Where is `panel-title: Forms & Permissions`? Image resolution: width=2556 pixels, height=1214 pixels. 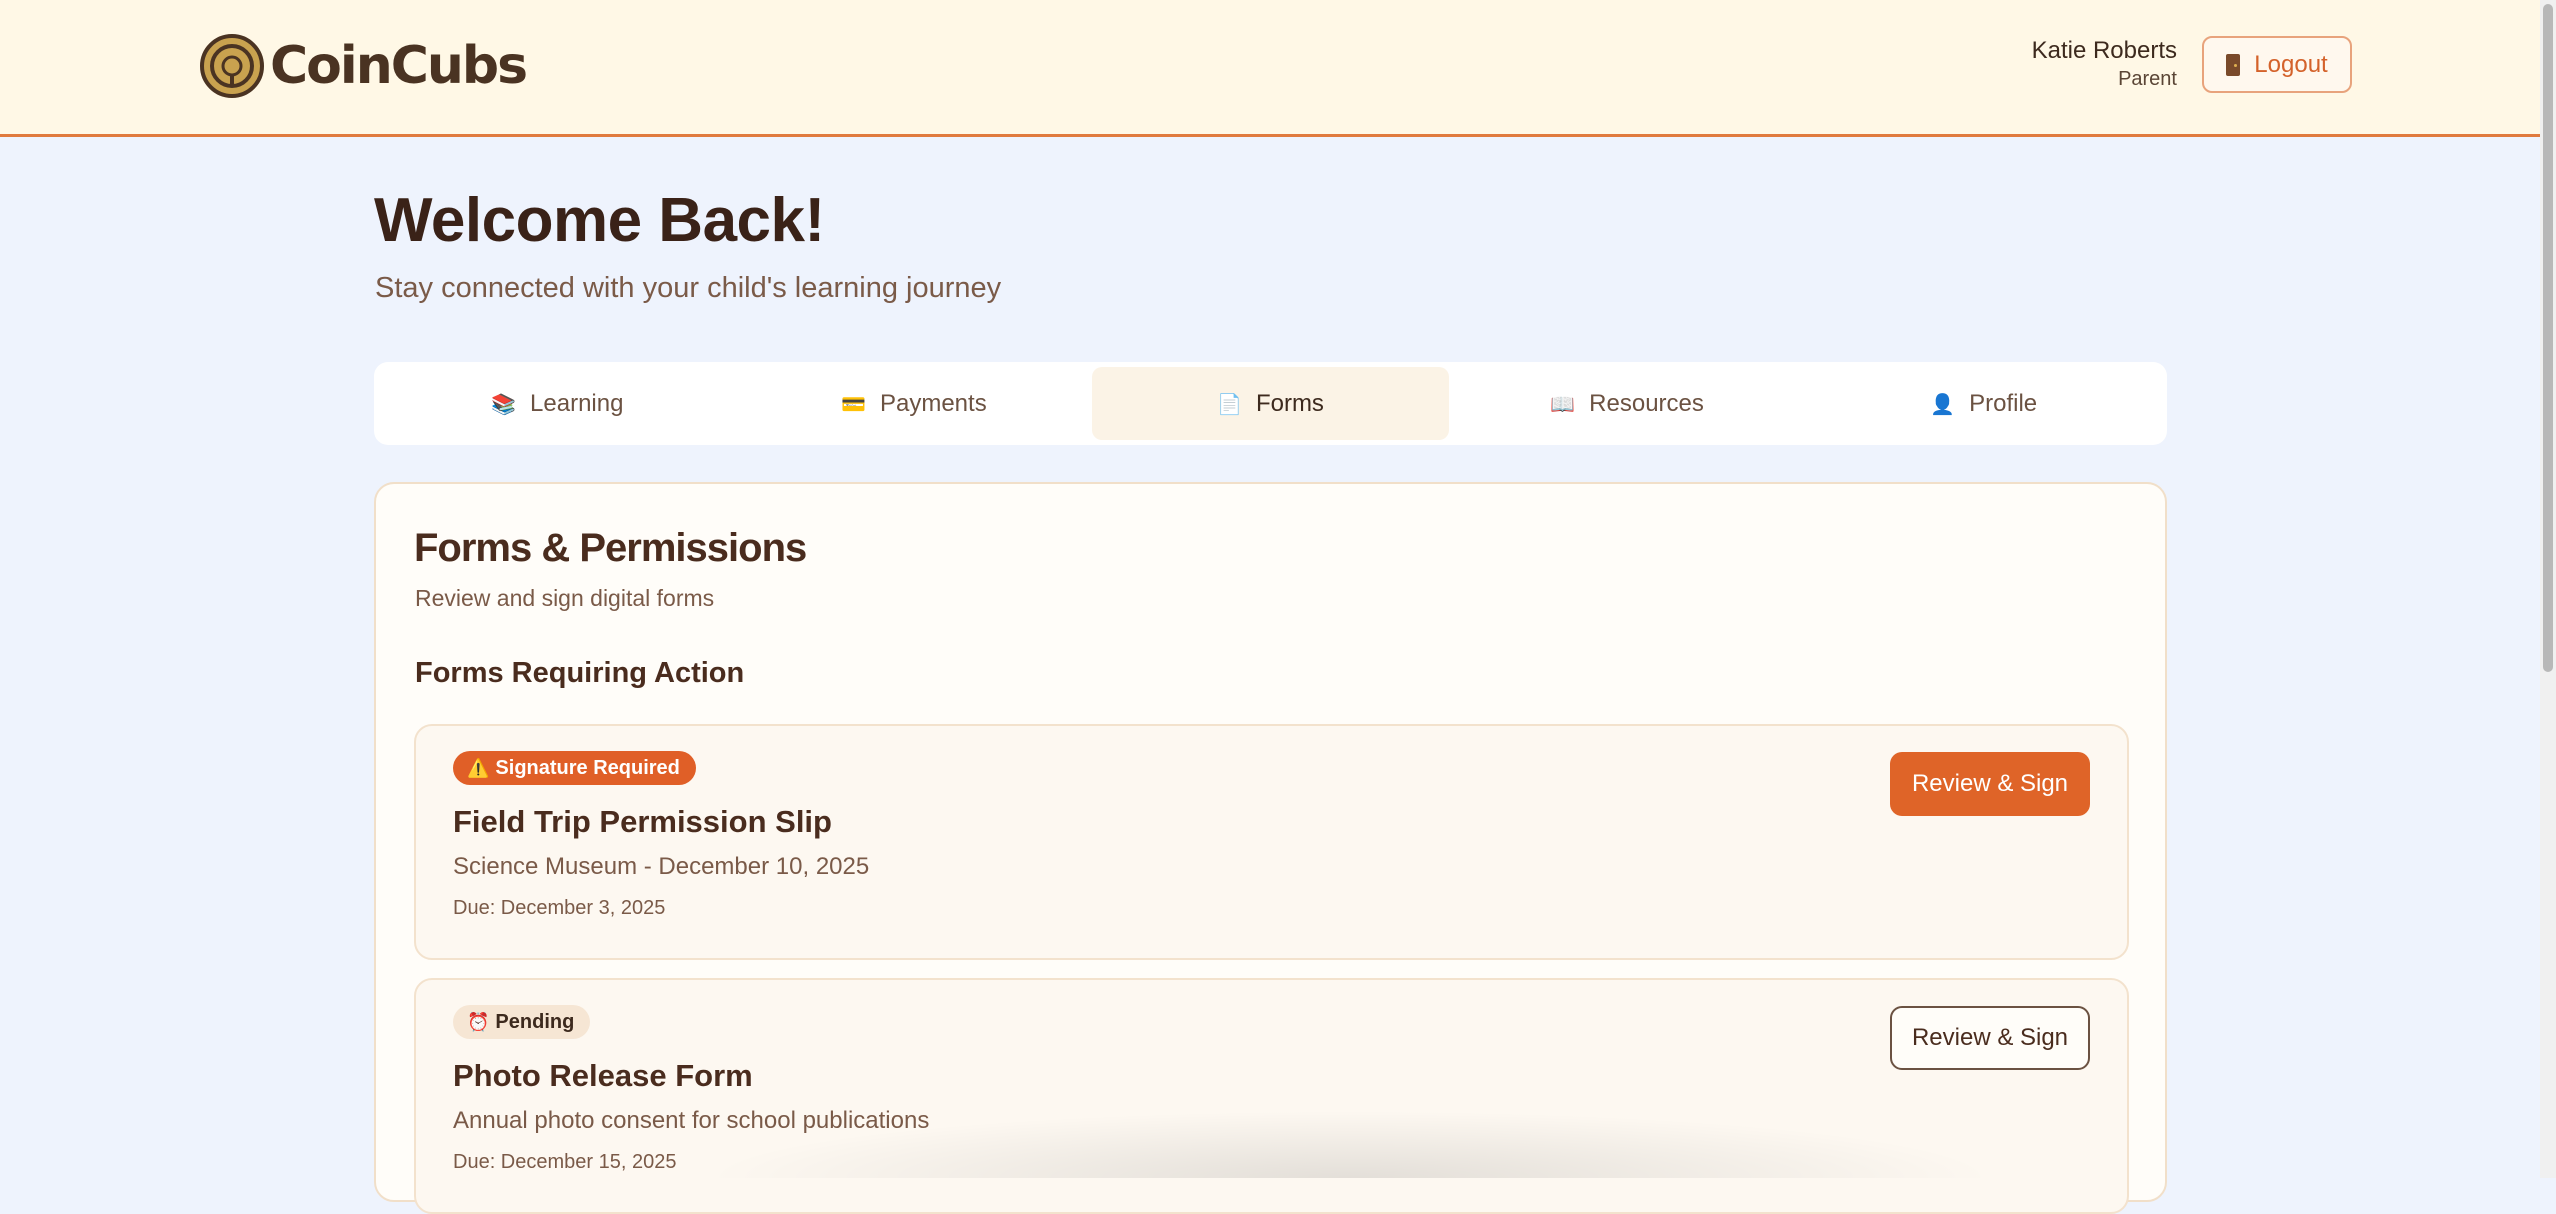
panel-title: Forms & Permissions is located at coordinates (610, 548).